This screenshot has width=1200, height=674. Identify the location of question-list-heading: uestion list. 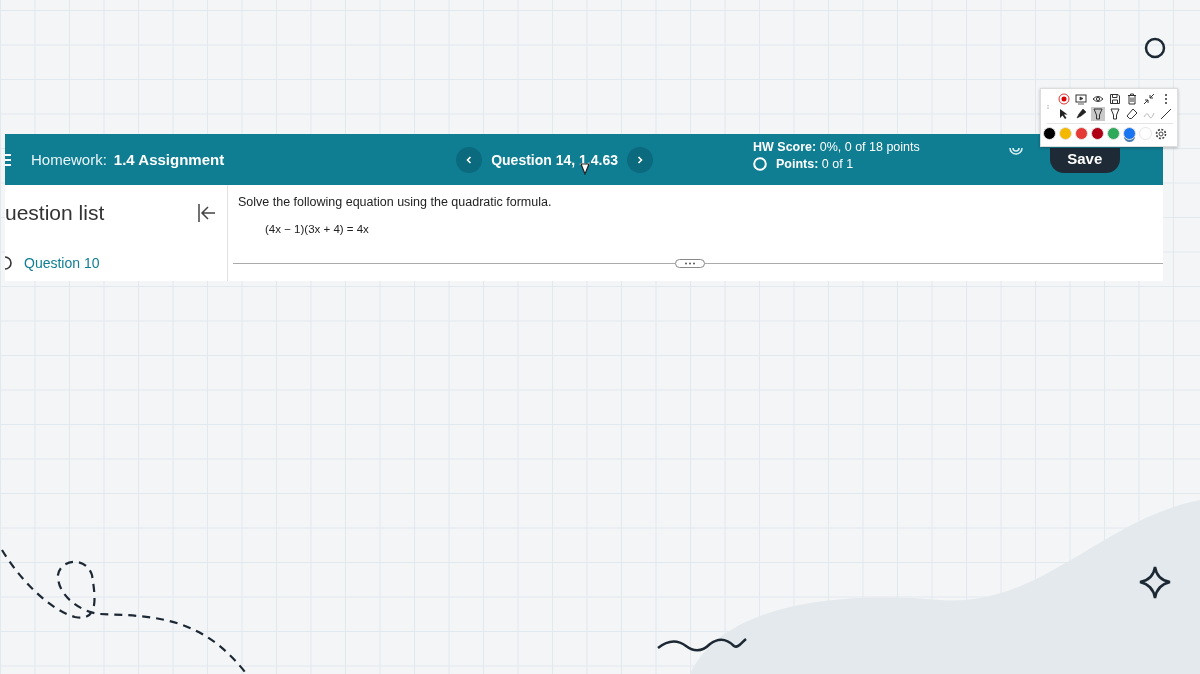
(55, 213).